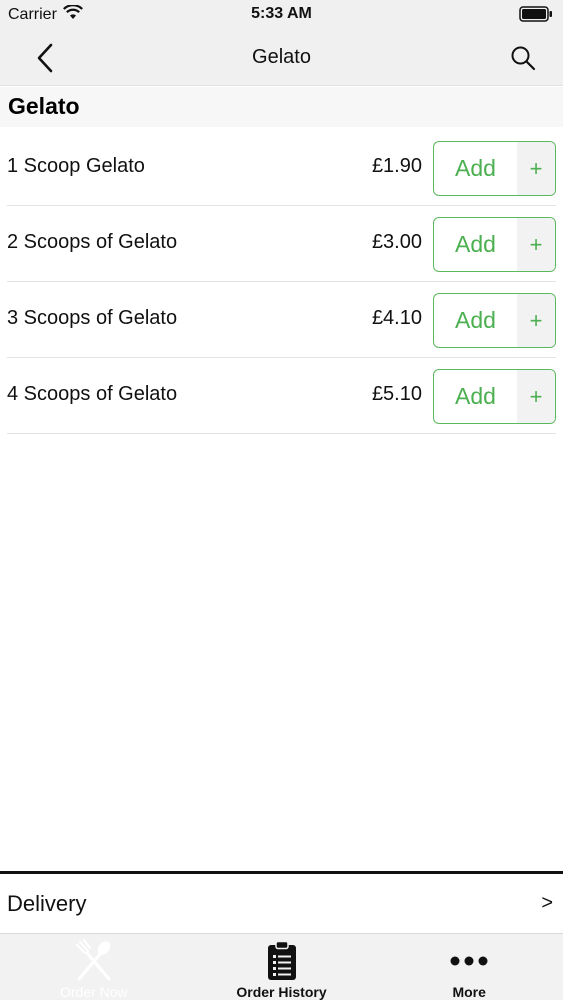  I want to click on delivery-selector: Delivery >, so click(281, 902).